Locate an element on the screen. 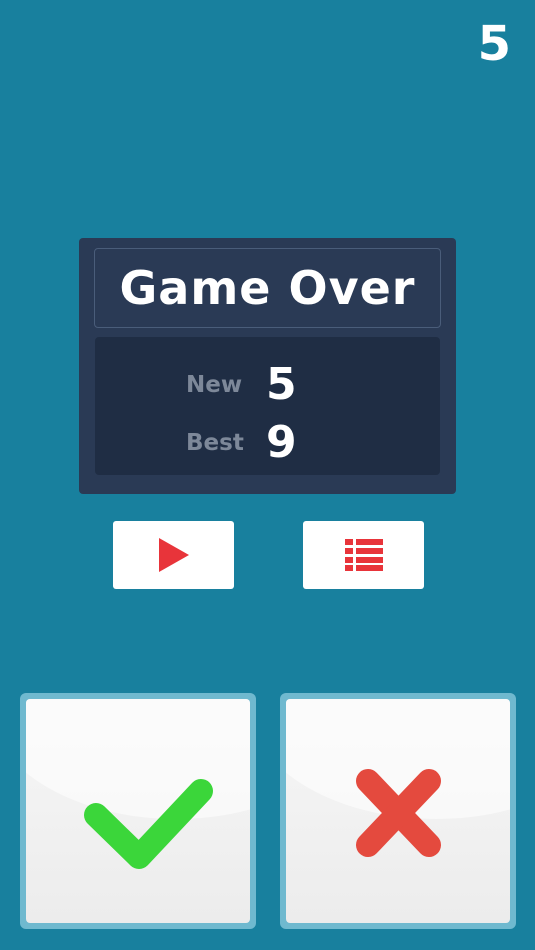  no-button-face is located at coordinates (398, 811).